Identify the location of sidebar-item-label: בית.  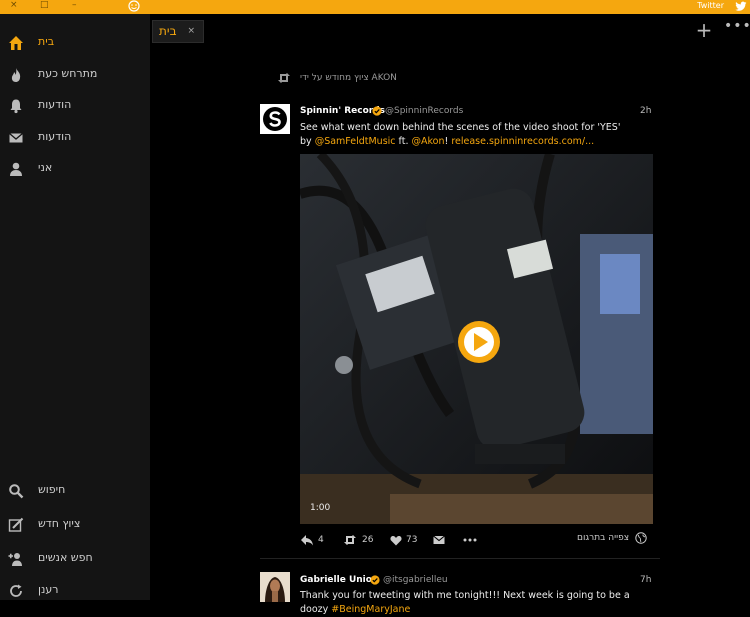
(46, 41).